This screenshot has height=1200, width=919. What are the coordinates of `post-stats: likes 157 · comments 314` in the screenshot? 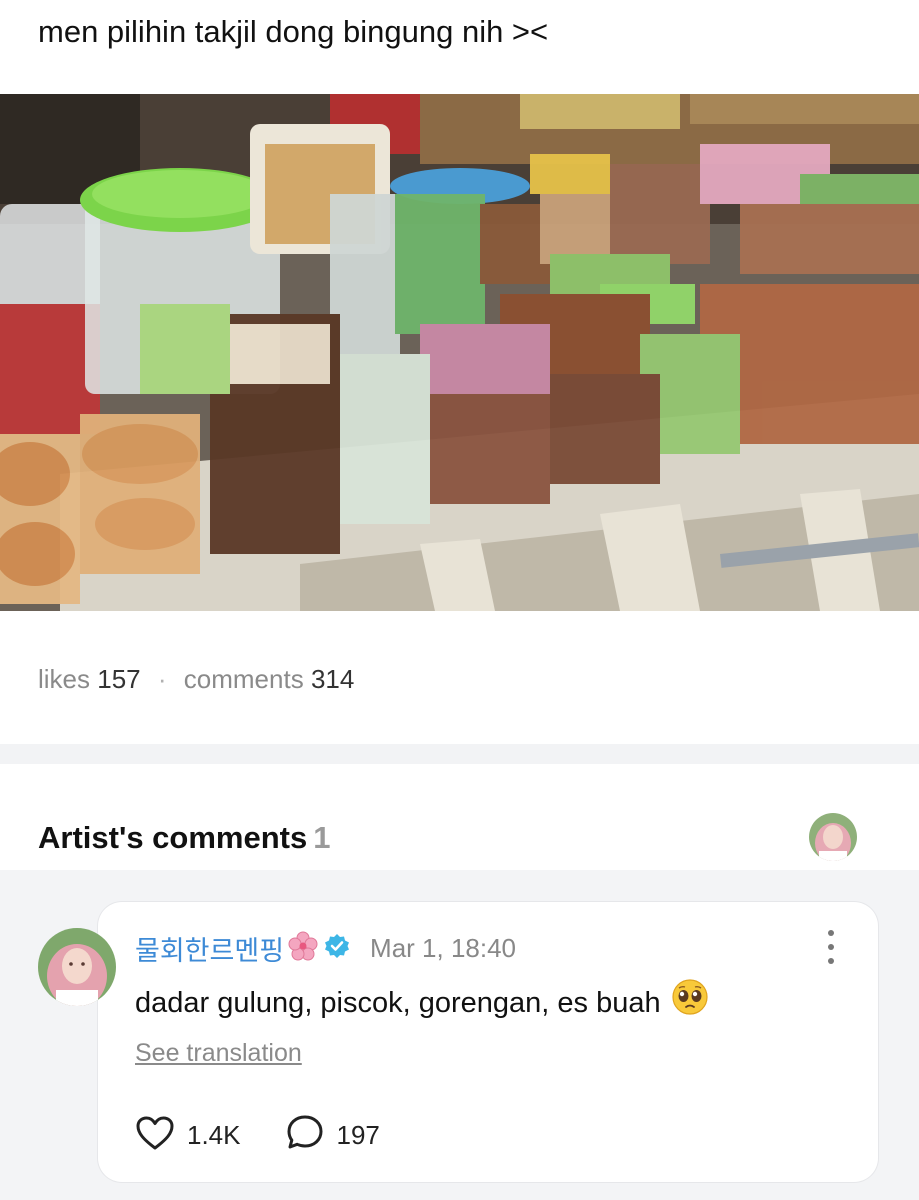 It's located at (196, 679).